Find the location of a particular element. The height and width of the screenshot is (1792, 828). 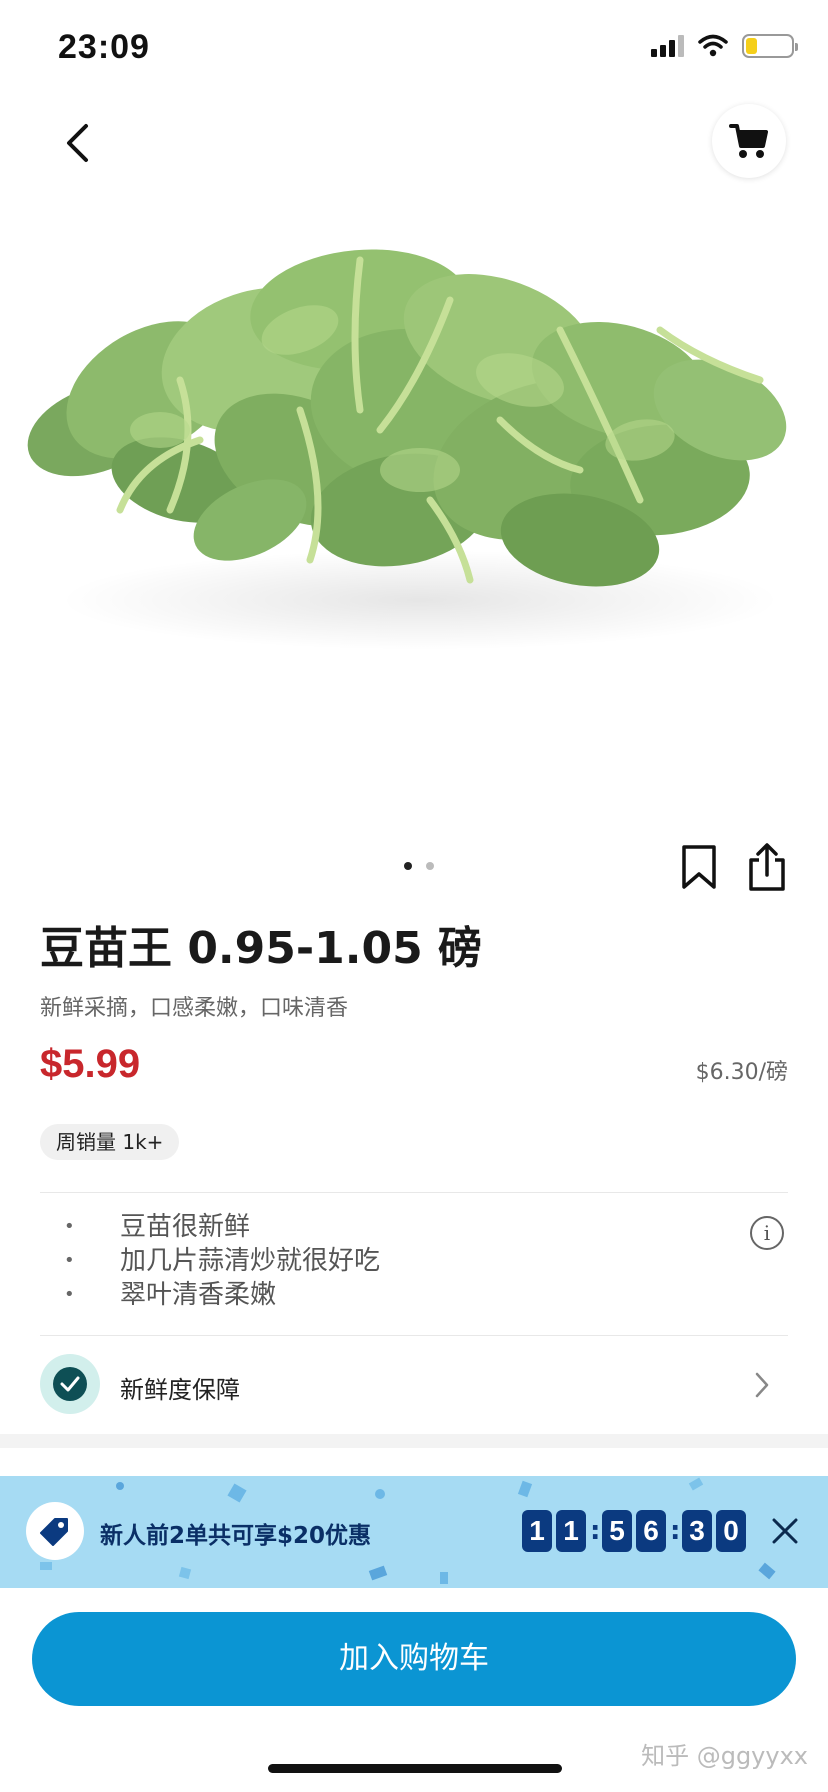

battery-icon is located at coordinates (770, 46).